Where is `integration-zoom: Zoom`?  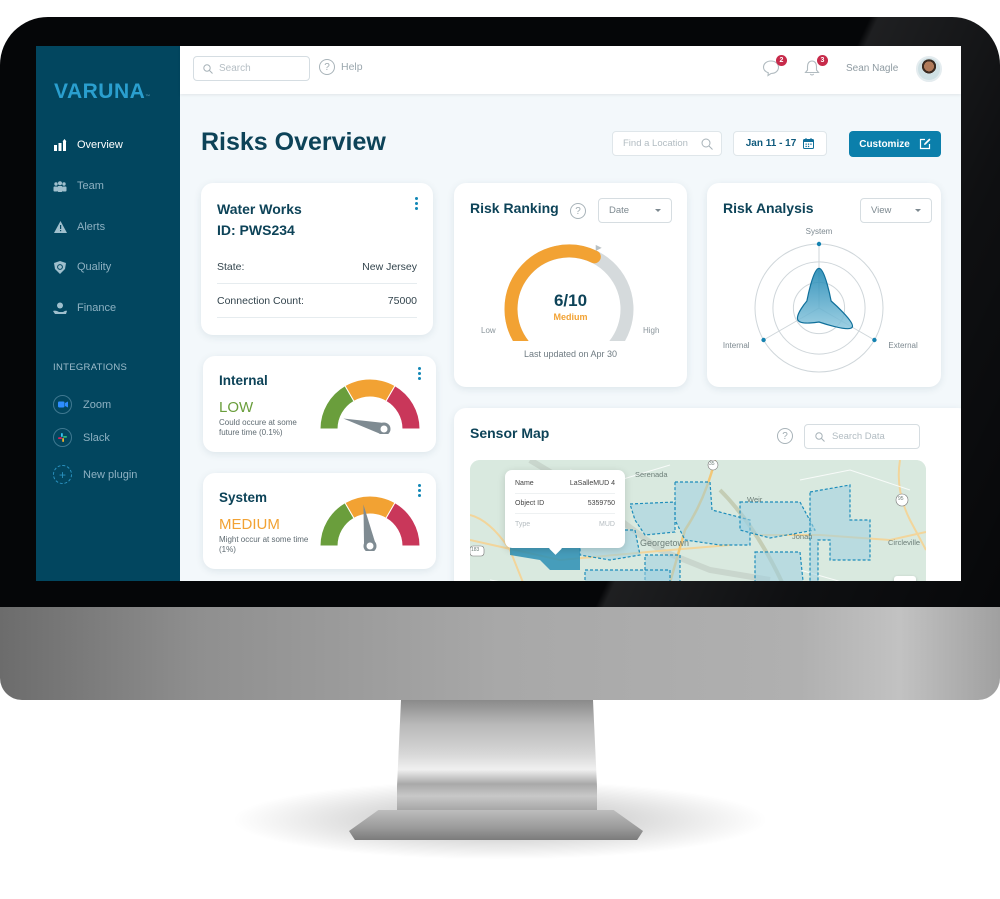
integration-zoom: Zoom is located at coordinates (82, 404).